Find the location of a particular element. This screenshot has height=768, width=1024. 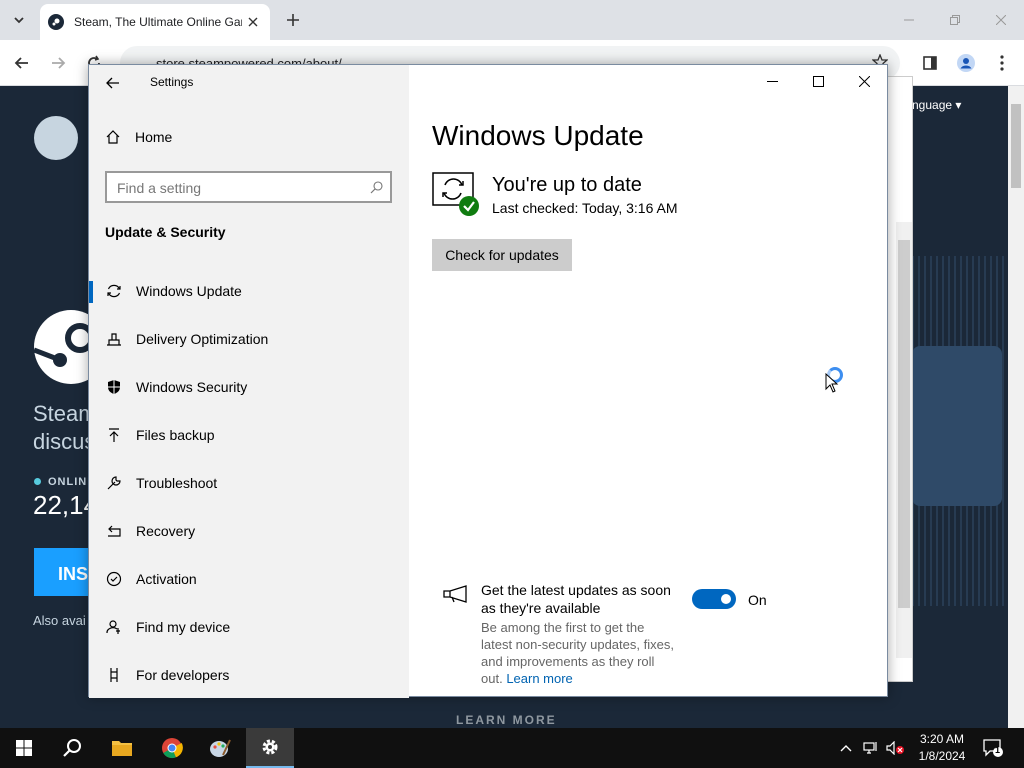

windows-taskbar: 3:20 AM 1/8/2024 1 is located at coordinates (512, 748).